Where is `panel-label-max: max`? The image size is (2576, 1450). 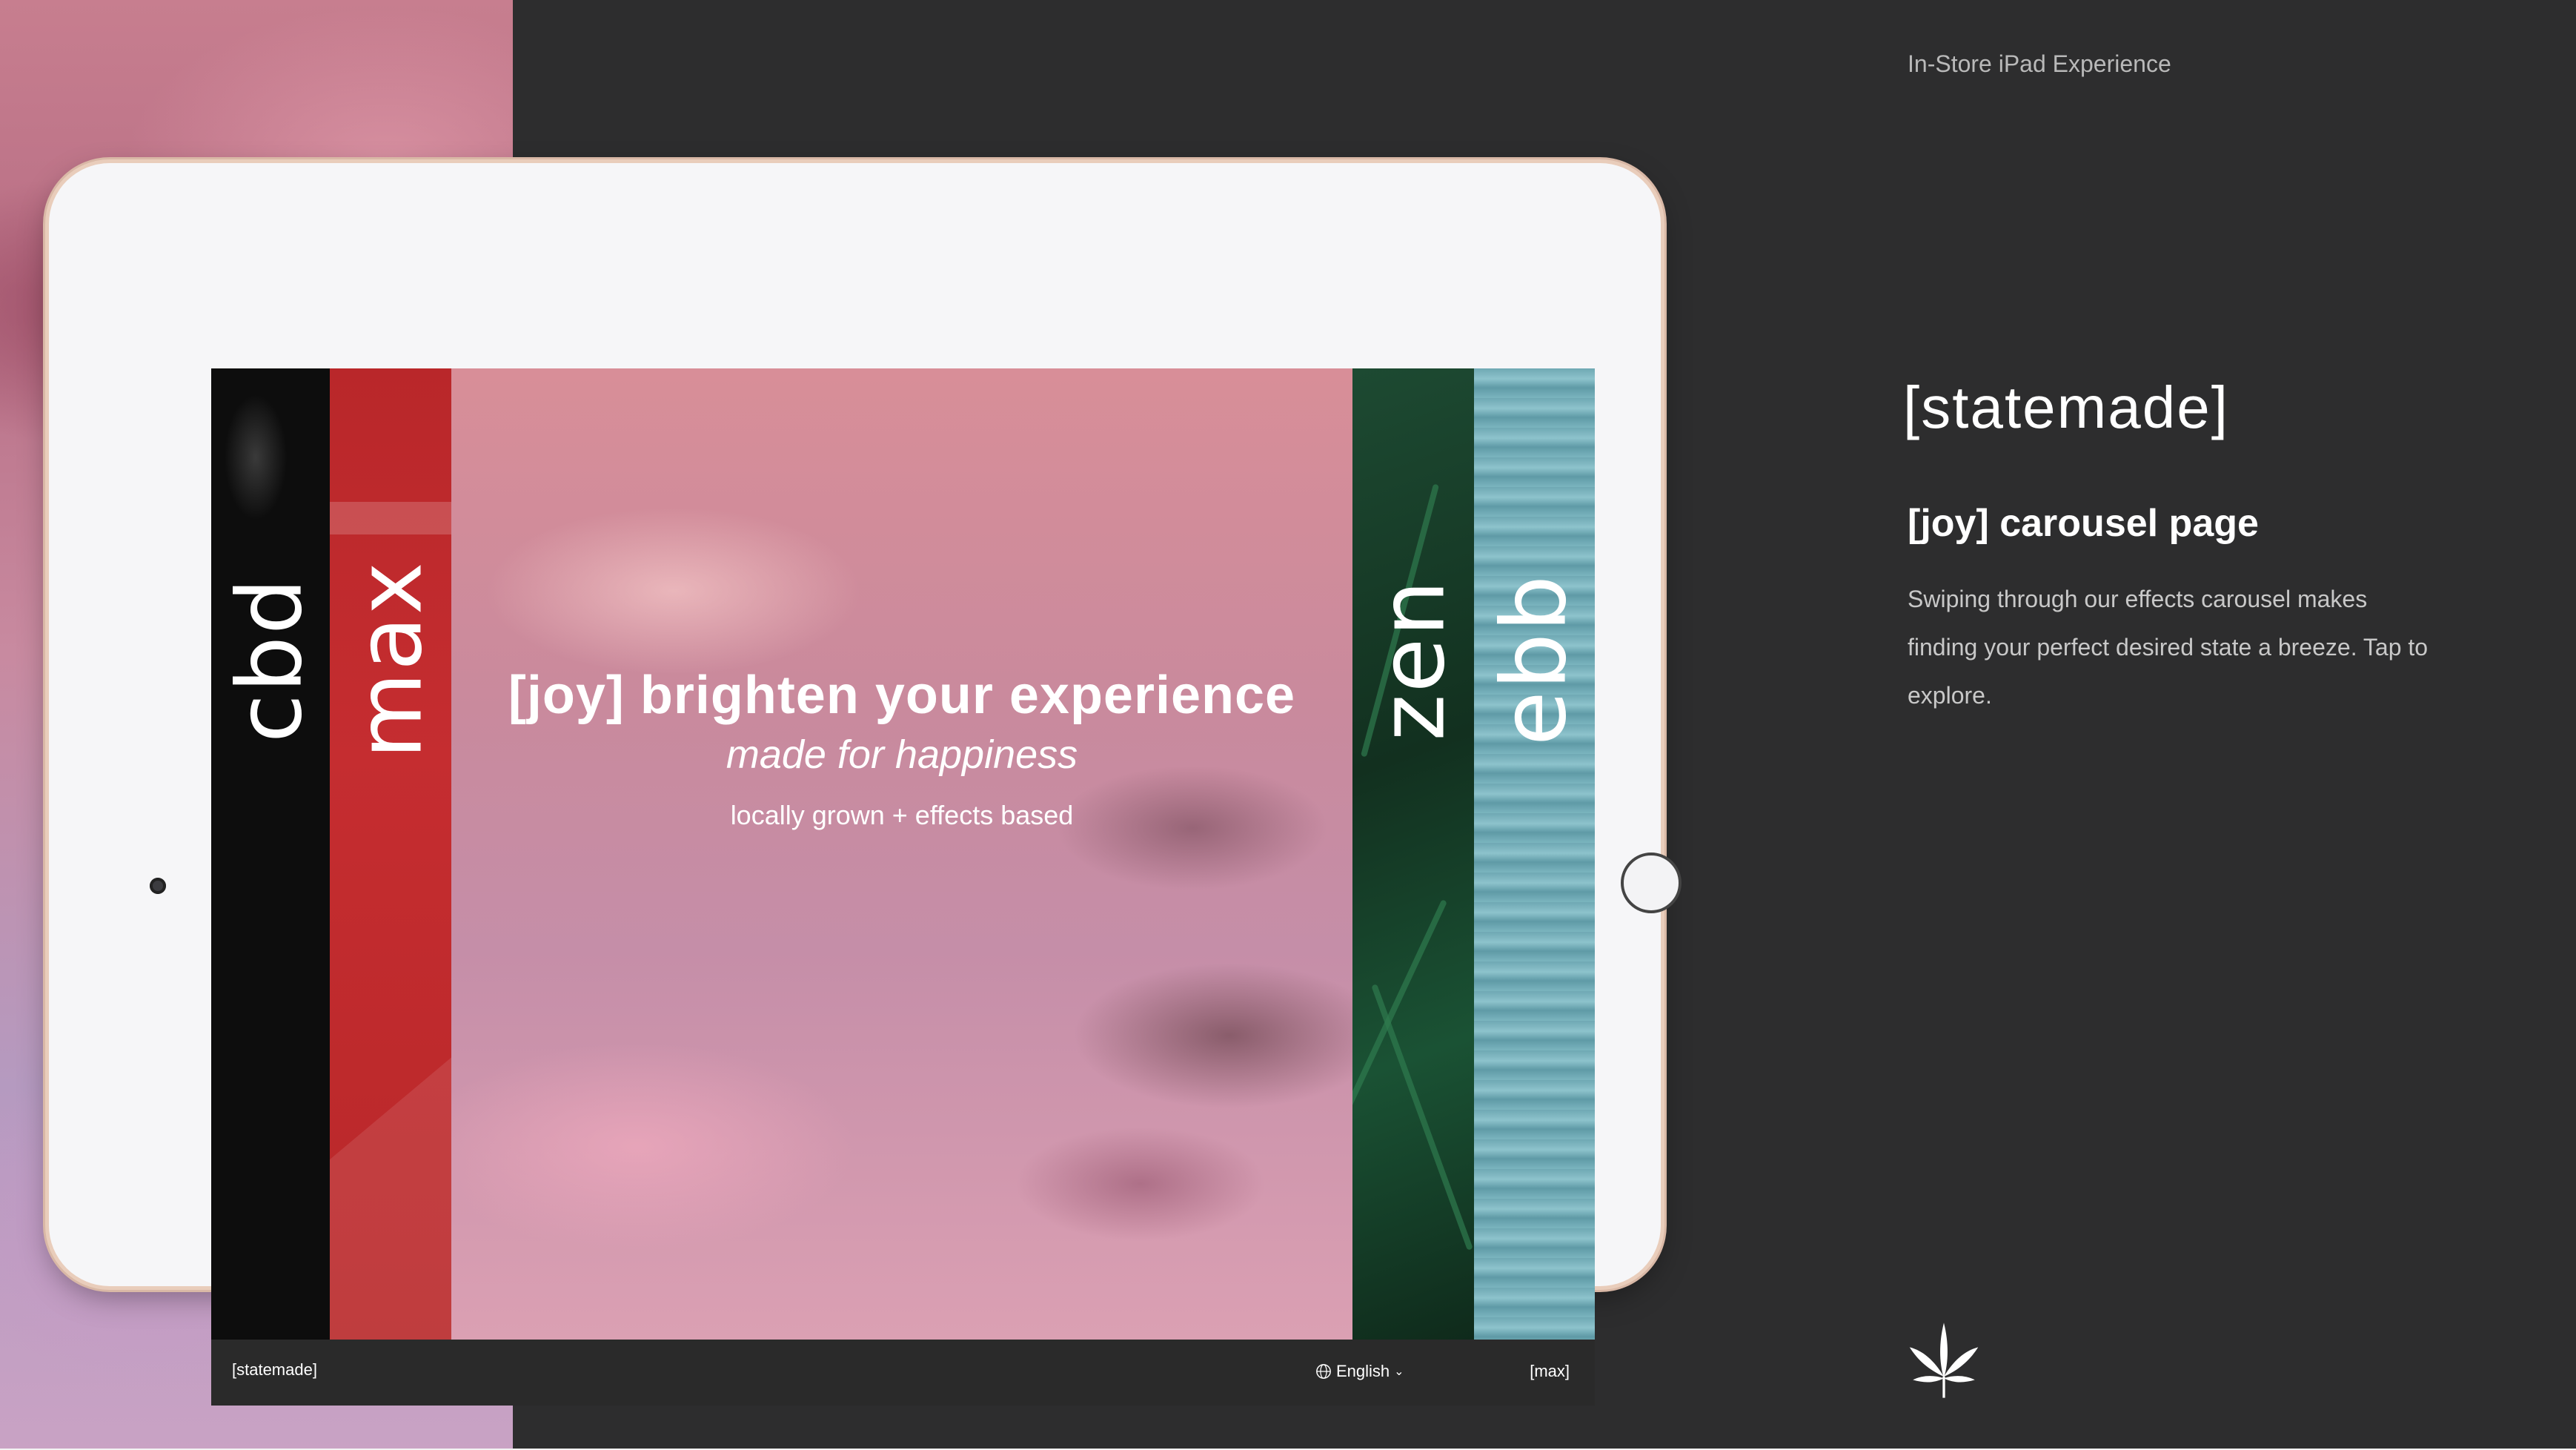 panel-label-max: max is located at coordinates (391, 659).